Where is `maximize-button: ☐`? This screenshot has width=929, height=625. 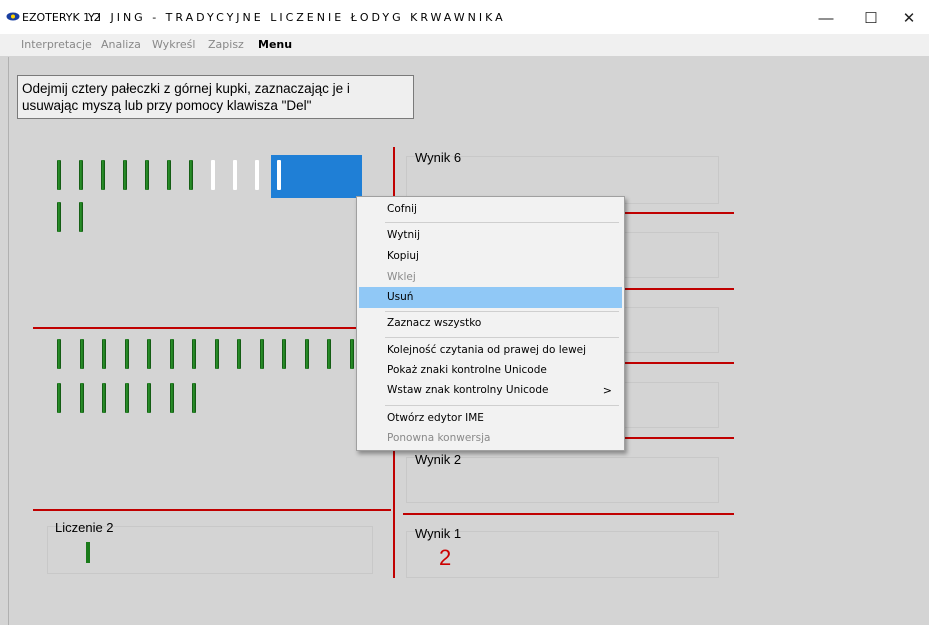 maximize-button: ☐ is located at coordinates (871, 18).